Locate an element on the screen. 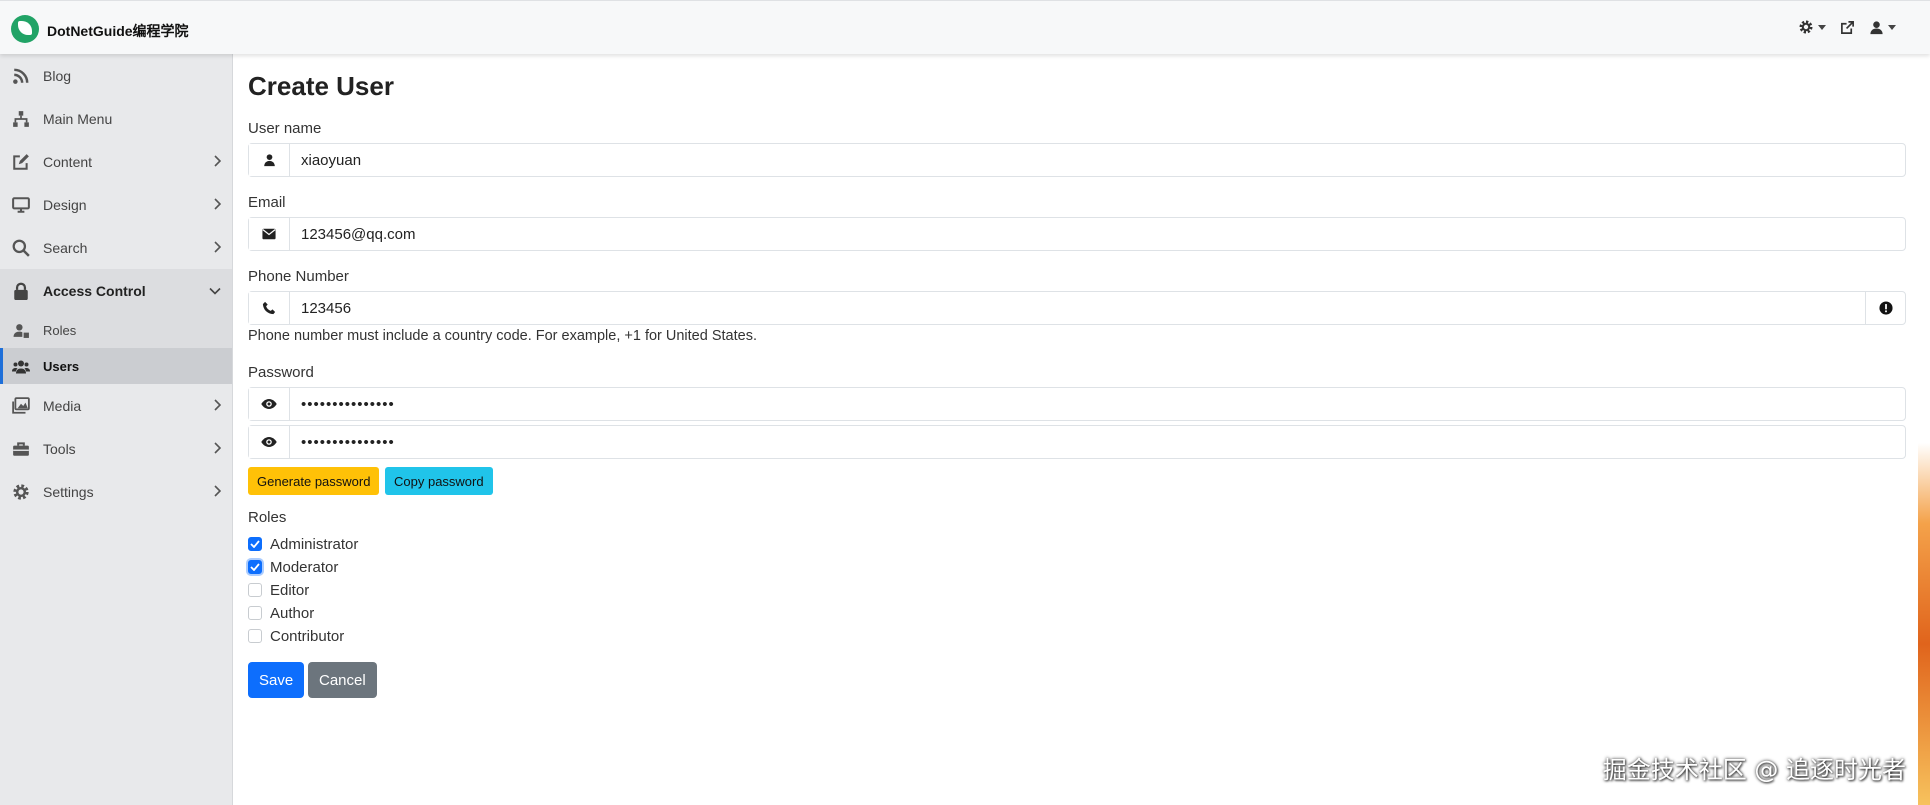 The height and width of the screenshot is (805, 1930). sidebar-item-label: Content is located at coordinates (68, 161).